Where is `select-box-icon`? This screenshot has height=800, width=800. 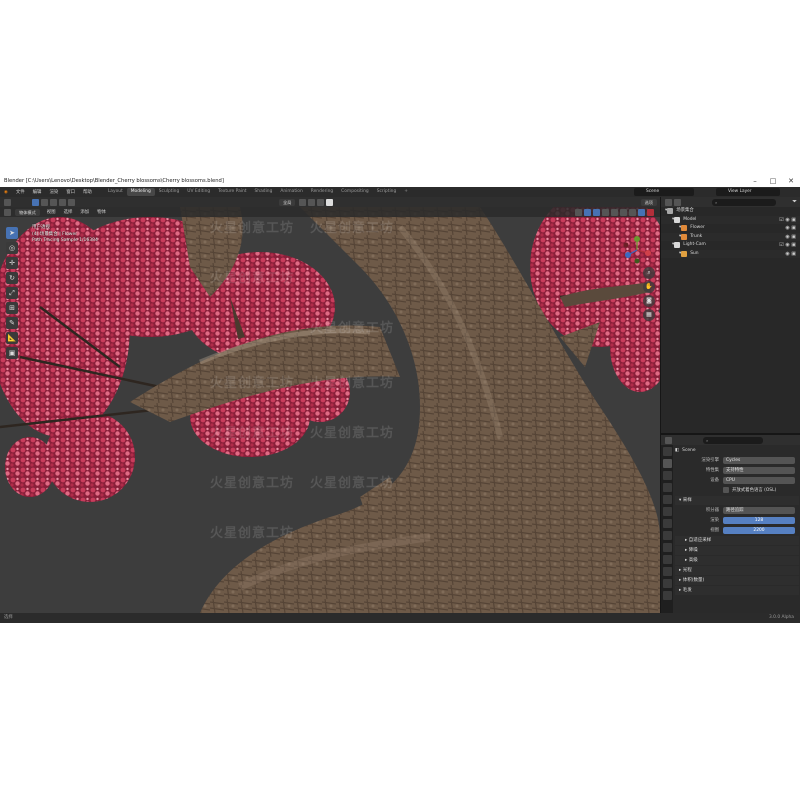 select-box-icon is located at coordinates (35, 202).